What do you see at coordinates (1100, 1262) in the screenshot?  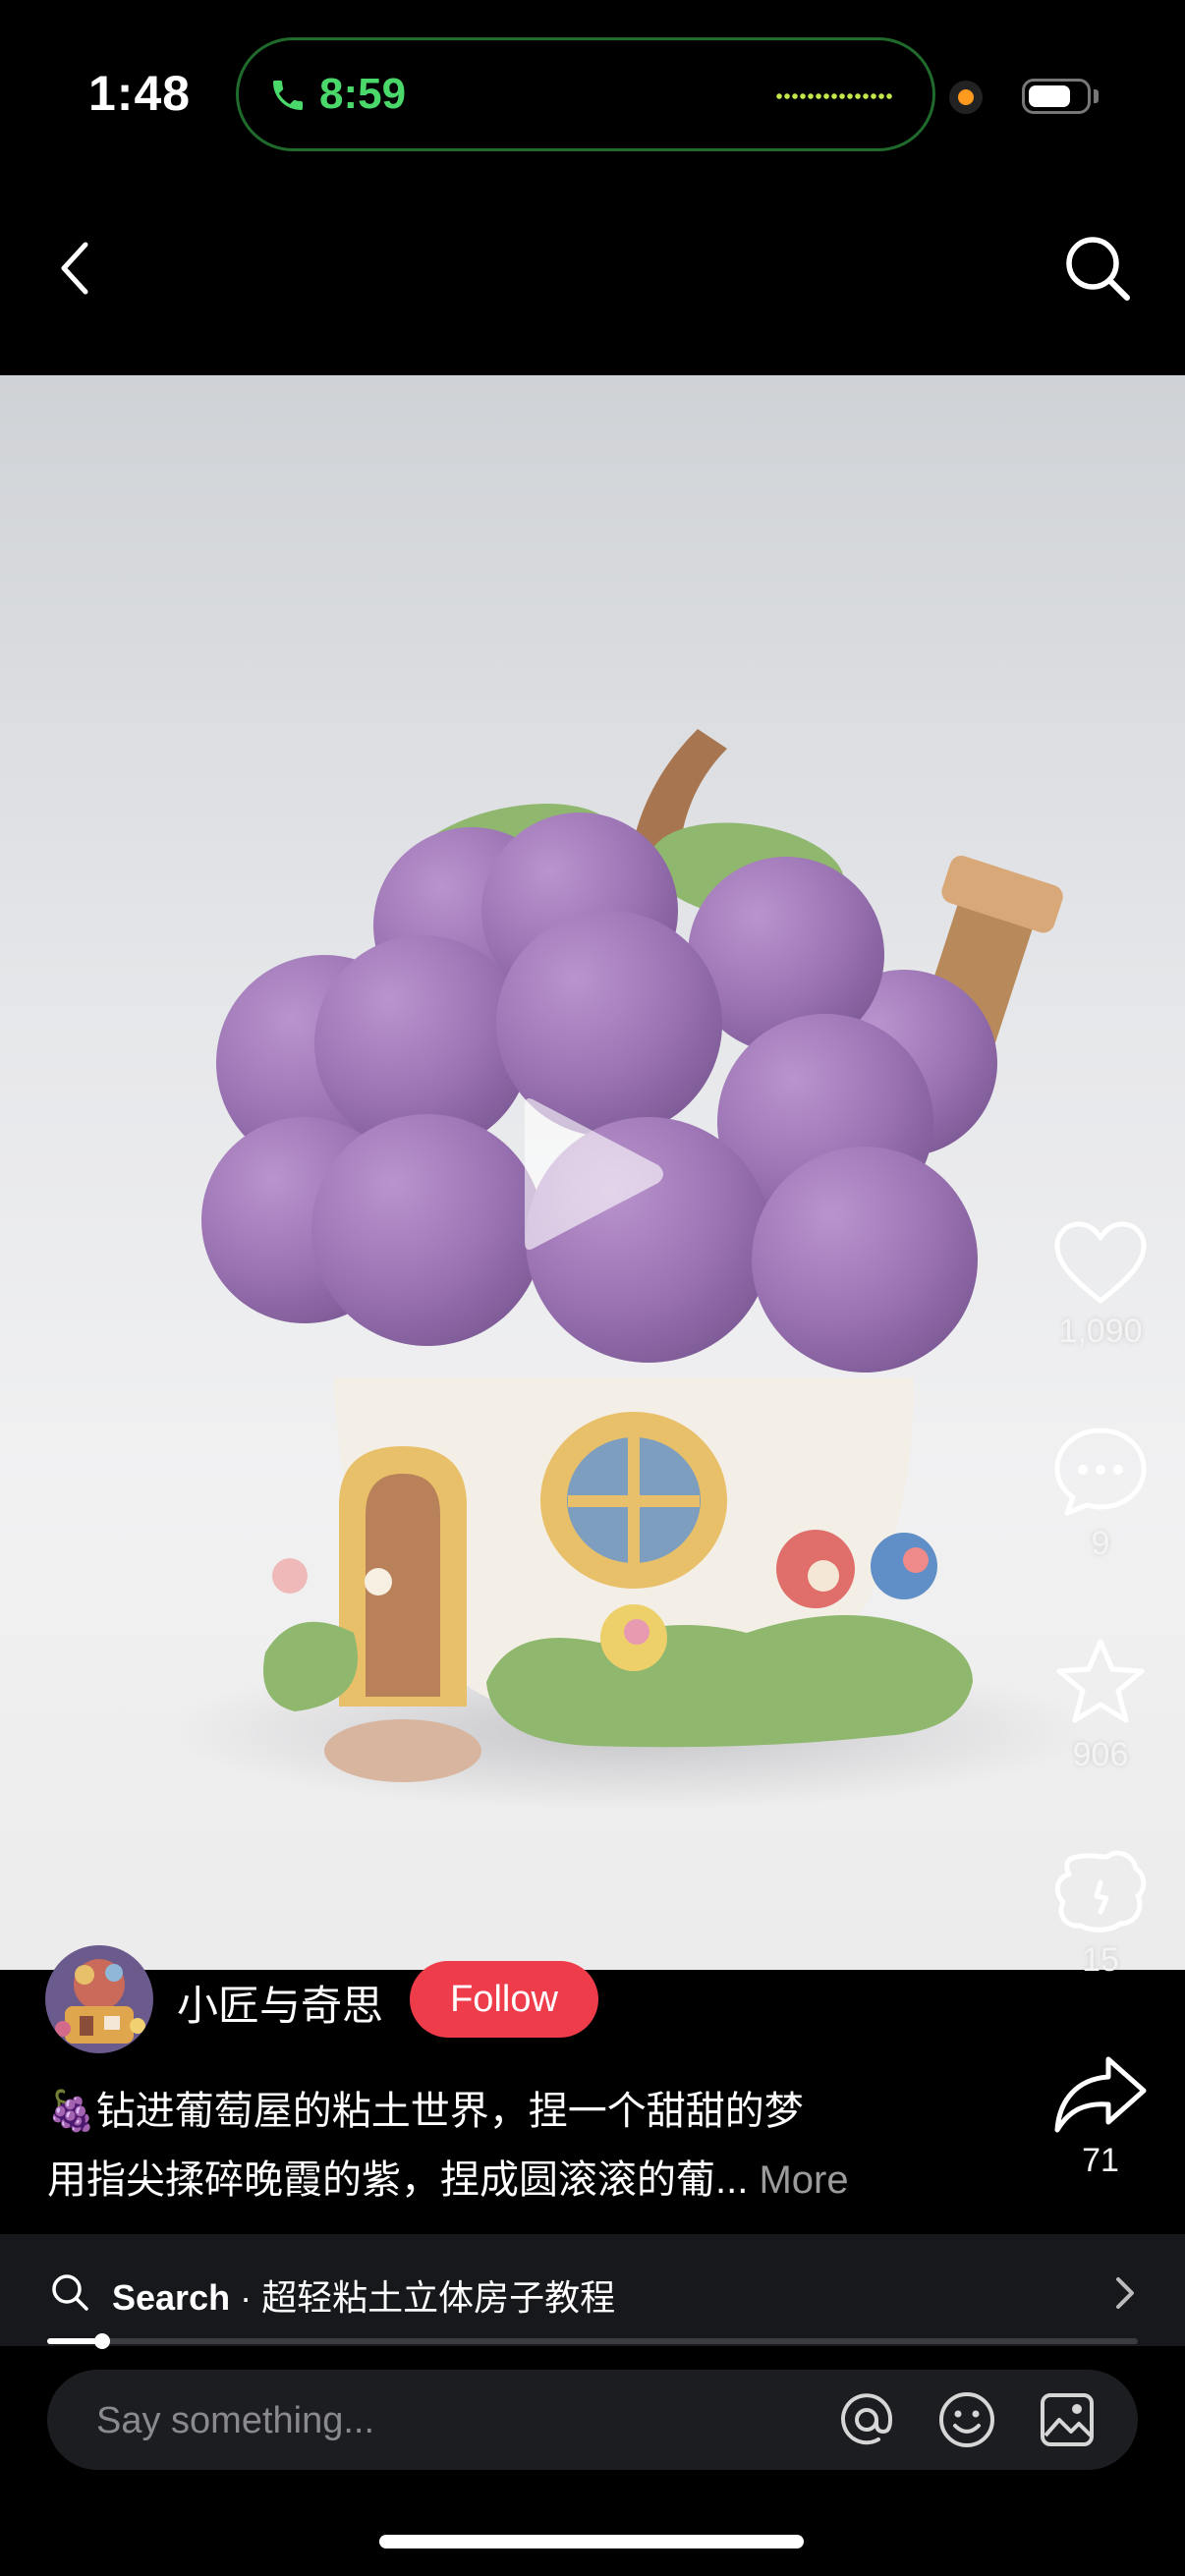 I see `heart-icon` at bounding box center [1100, 1262].